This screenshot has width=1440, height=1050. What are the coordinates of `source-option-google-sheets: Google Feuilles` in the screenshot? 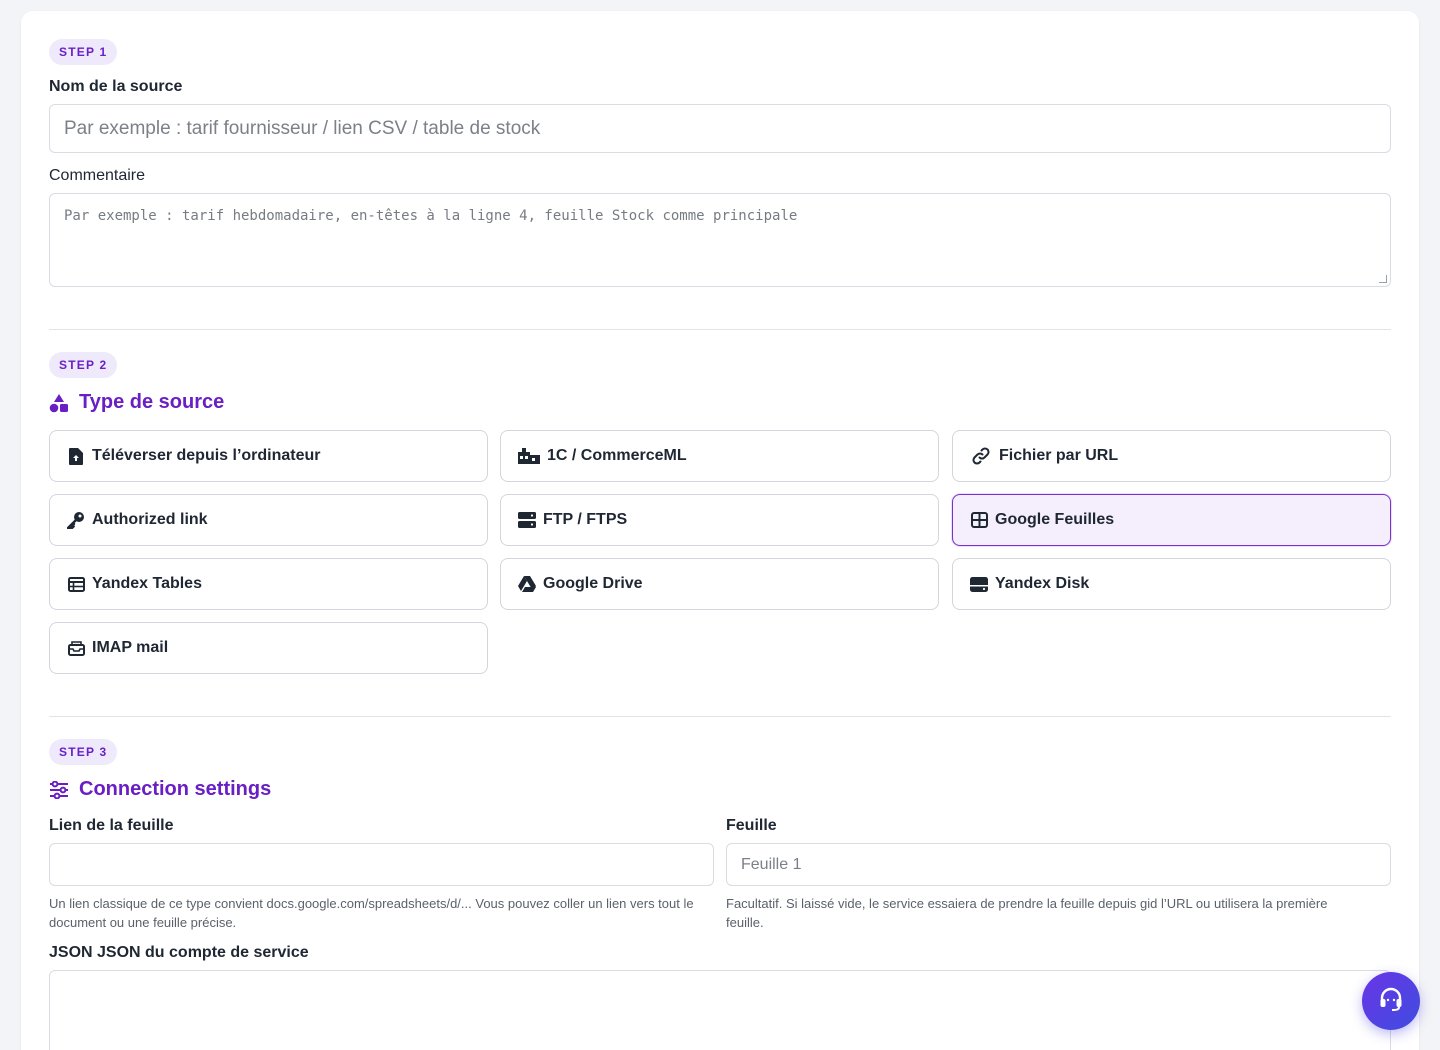 It's located at (1171, 520).